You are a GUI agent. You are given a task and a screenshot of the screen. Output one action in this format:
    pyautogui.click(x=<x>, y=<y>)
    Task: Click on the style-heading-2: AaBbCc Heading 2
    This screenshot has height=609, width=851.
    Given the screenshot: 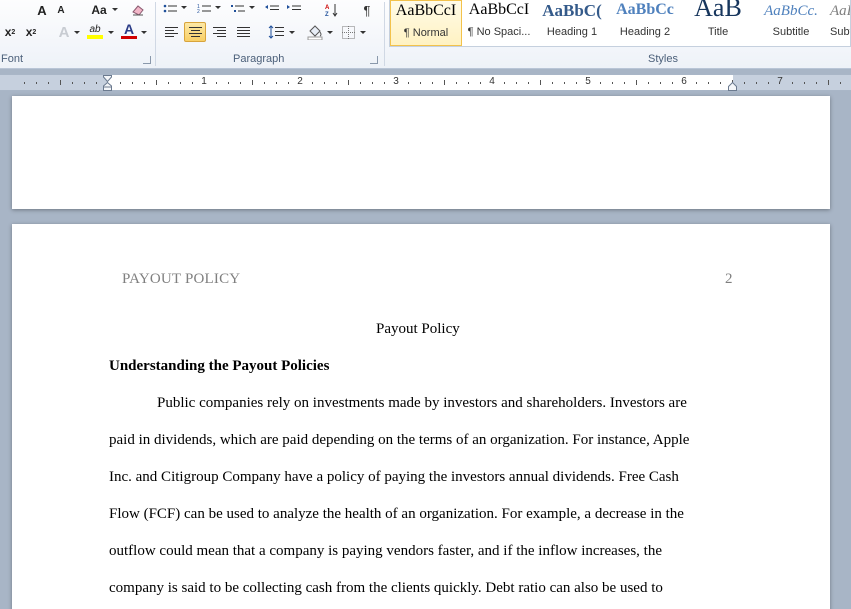 What is the action you would take?
    pyautogui.click(x=645, y=23)
    